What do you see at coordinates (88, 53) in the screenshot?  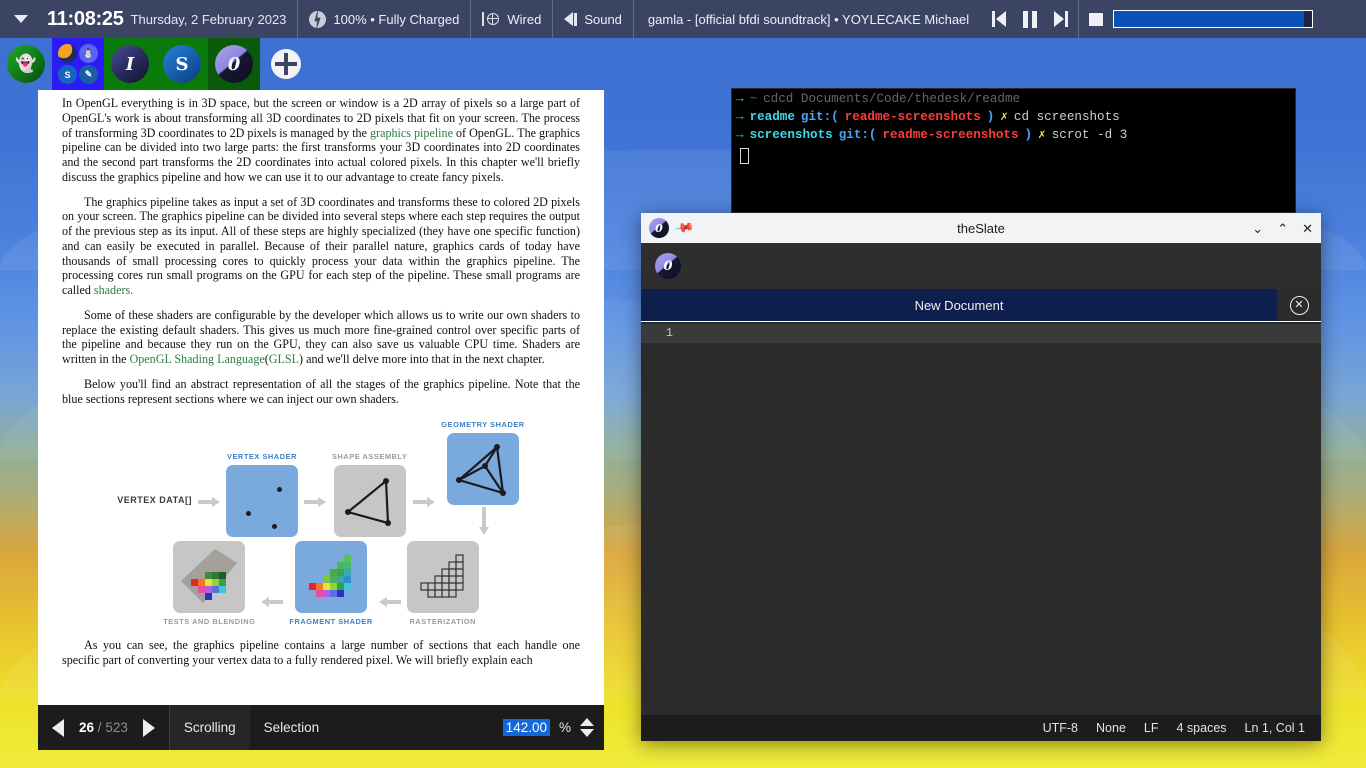 I see `mini-app-2-icon: ⛄` at bounding box center [88, 53].